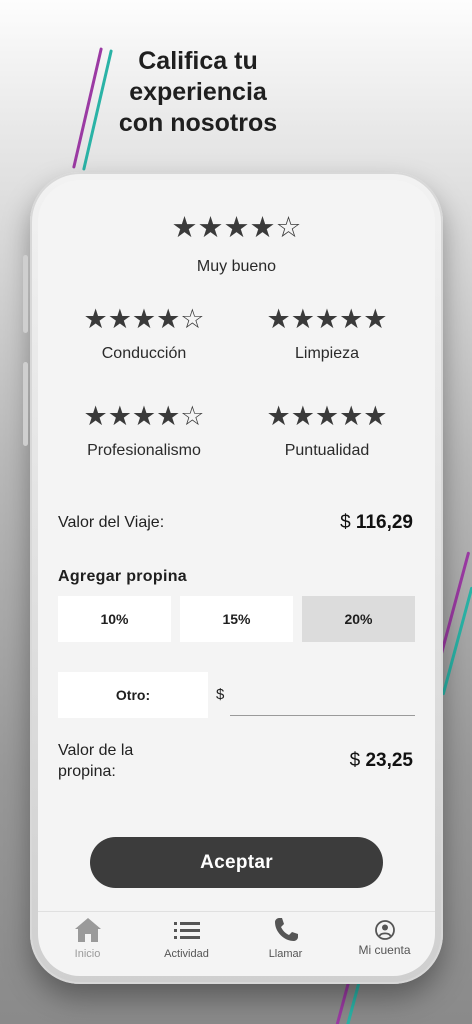 This screenshot has width=472, height=1024. What do you see at coordinates (87, 930) in the screenshot?
I see `home-icon` at bounding box center [87, 930].